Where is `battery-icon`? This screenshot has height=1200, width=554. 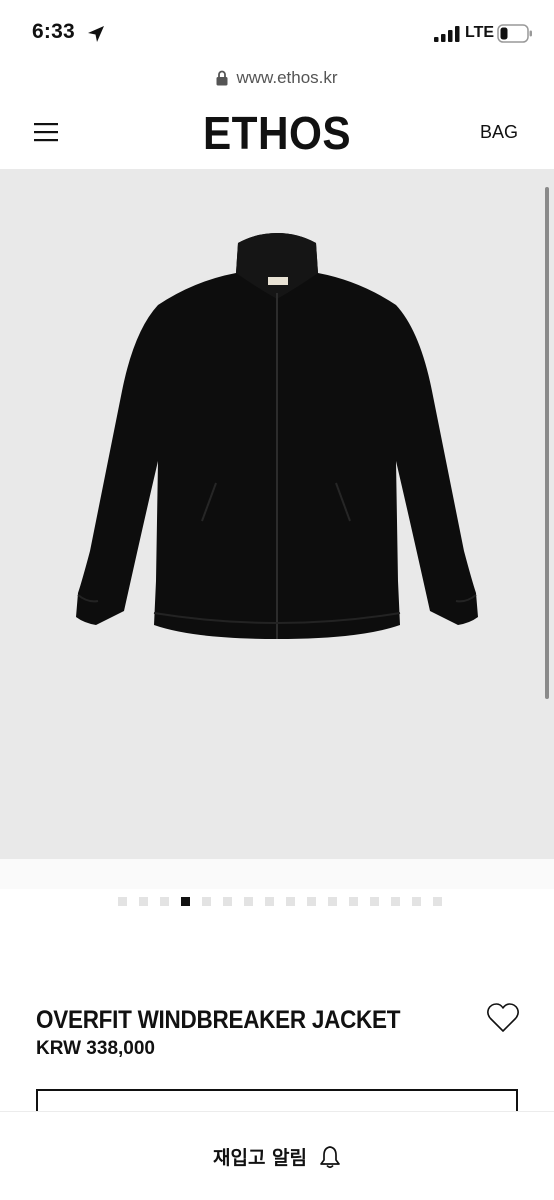 battery-icon is located at coordinates (514, 33).